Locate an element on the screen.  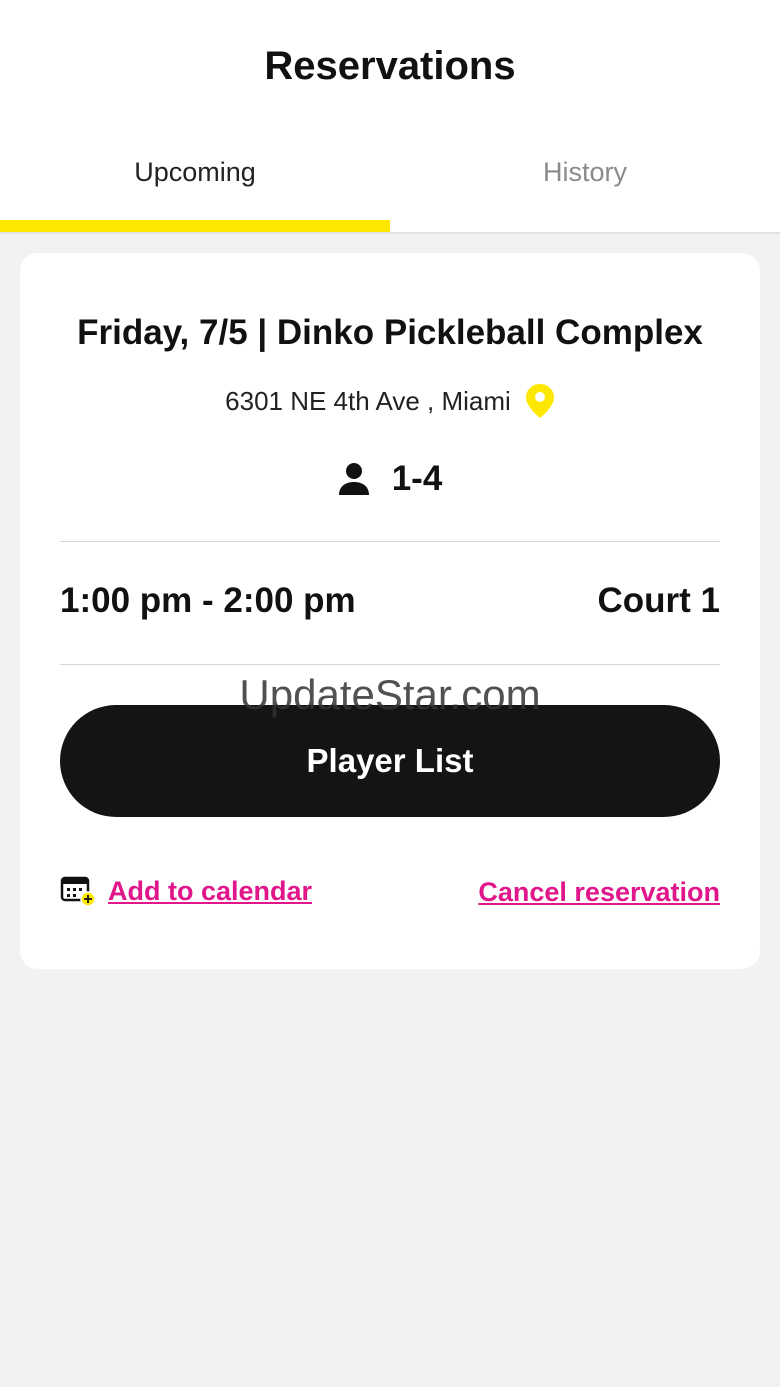
watermark: UpdateStar.com is located at coordinates (390, 694).